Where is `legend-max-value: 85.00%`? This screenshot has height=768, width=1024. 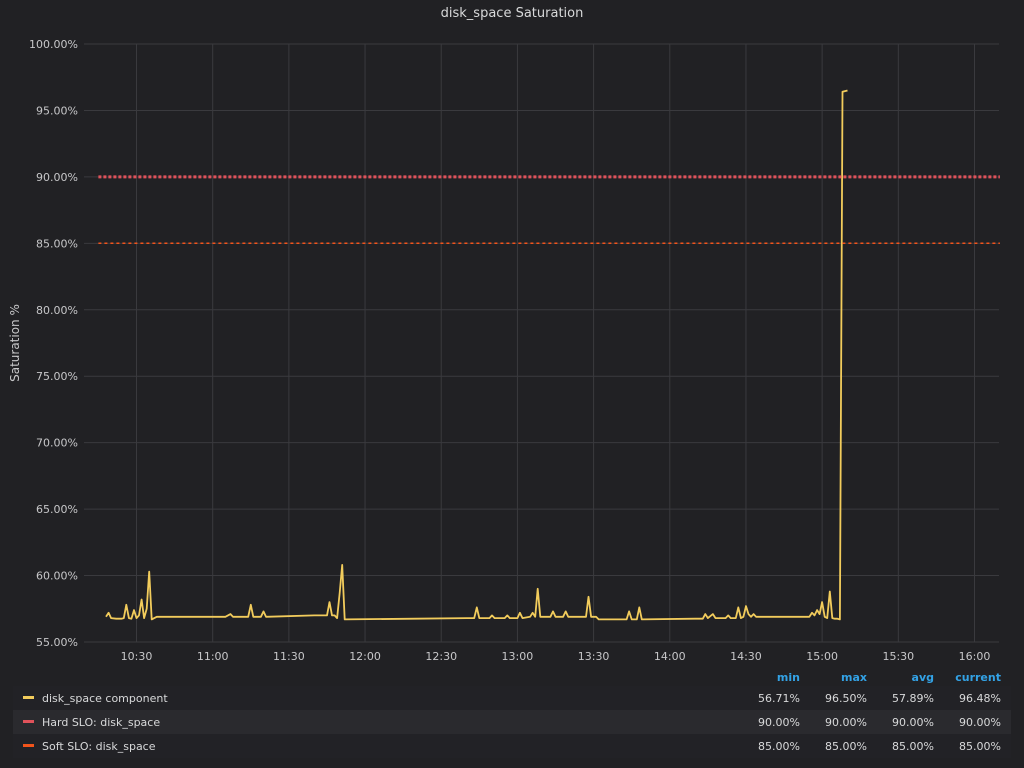
legend-max-value: 85.00% is located at coordinates (843, 746).